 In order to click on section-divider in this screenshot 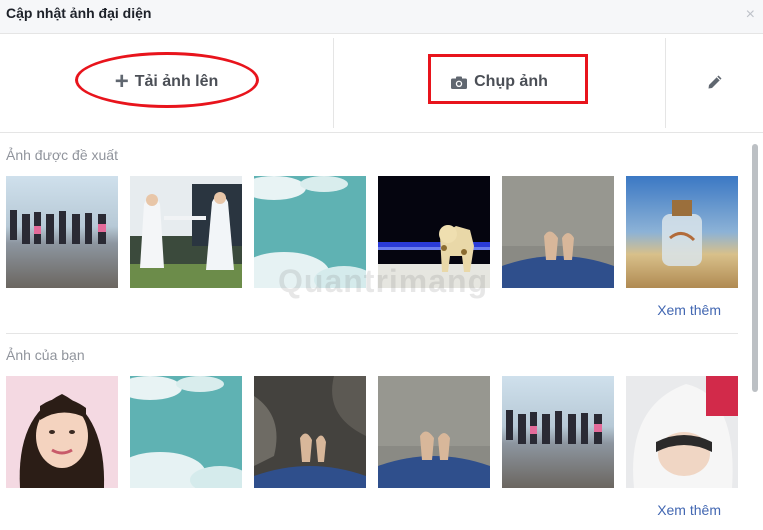, I will do `click(372, 333)`.